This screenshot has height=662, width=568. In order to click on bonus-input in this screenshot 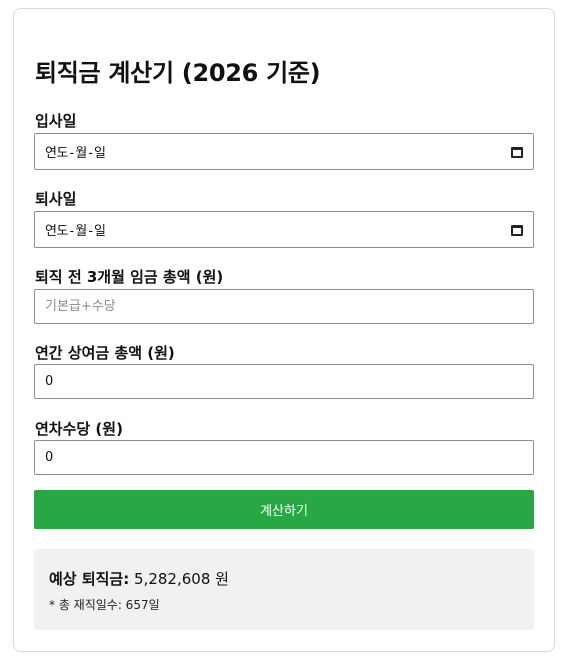, I will do `click(284, 381)`.